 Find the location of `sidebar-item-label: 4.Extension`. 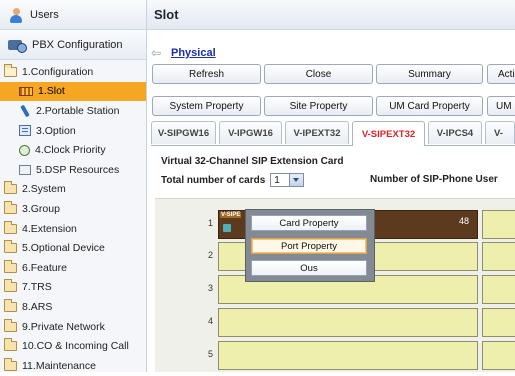

sidebar-item-label: 4.Extension is located at coordinates (49, 228).